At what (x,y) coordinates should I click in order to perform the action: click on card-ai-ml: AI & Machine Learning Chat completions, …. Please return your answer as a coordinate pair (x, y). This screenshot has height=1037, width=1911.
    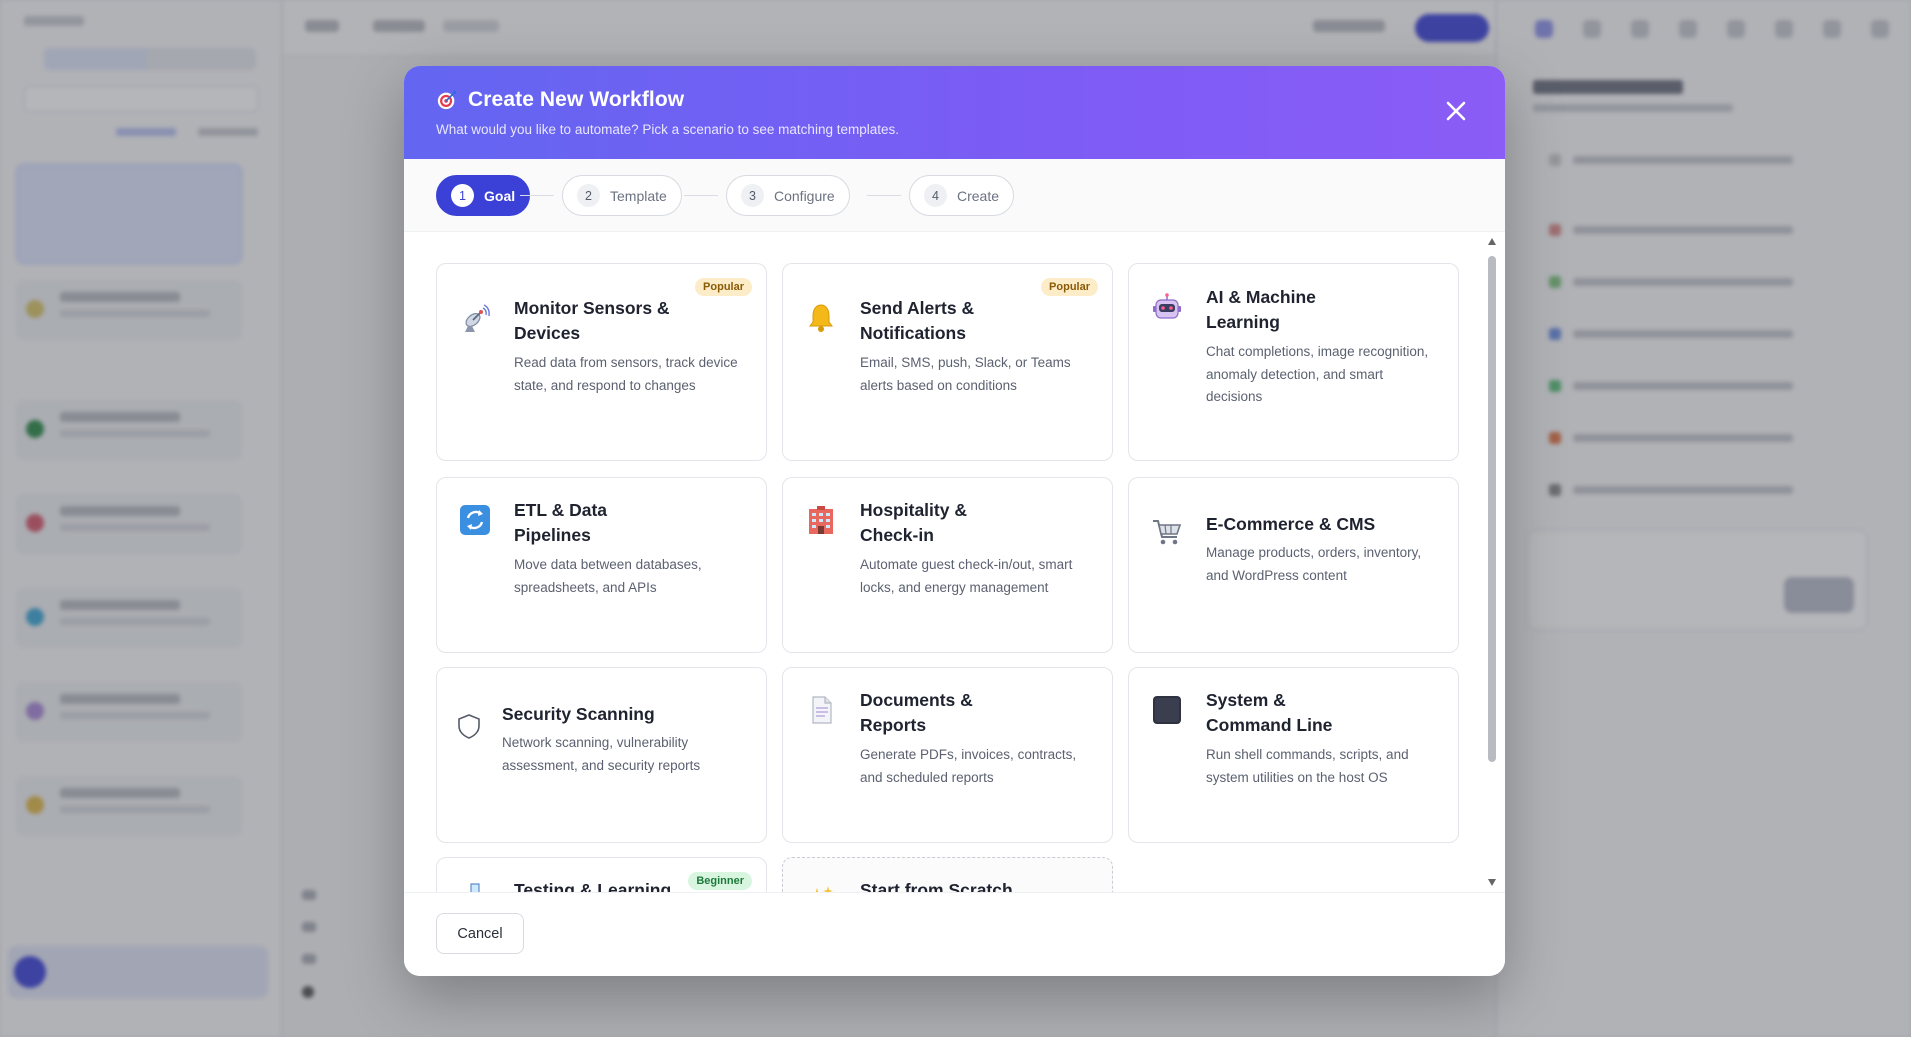
    Looking at the image, I should click on (1293, 362).